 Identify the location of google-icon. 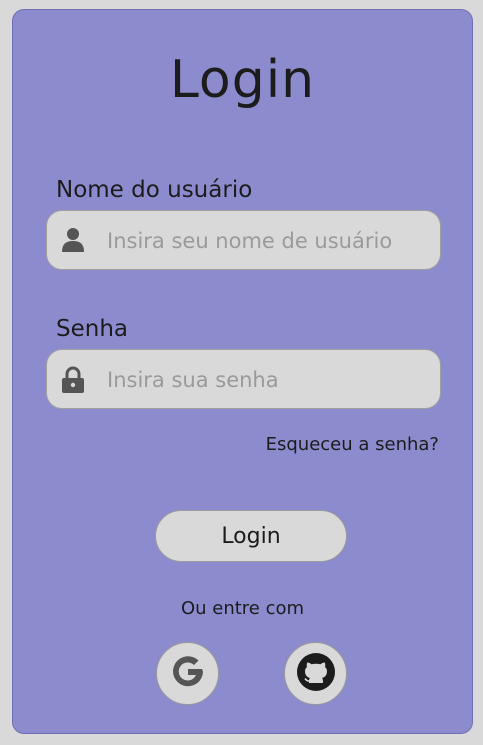
(188, 674).